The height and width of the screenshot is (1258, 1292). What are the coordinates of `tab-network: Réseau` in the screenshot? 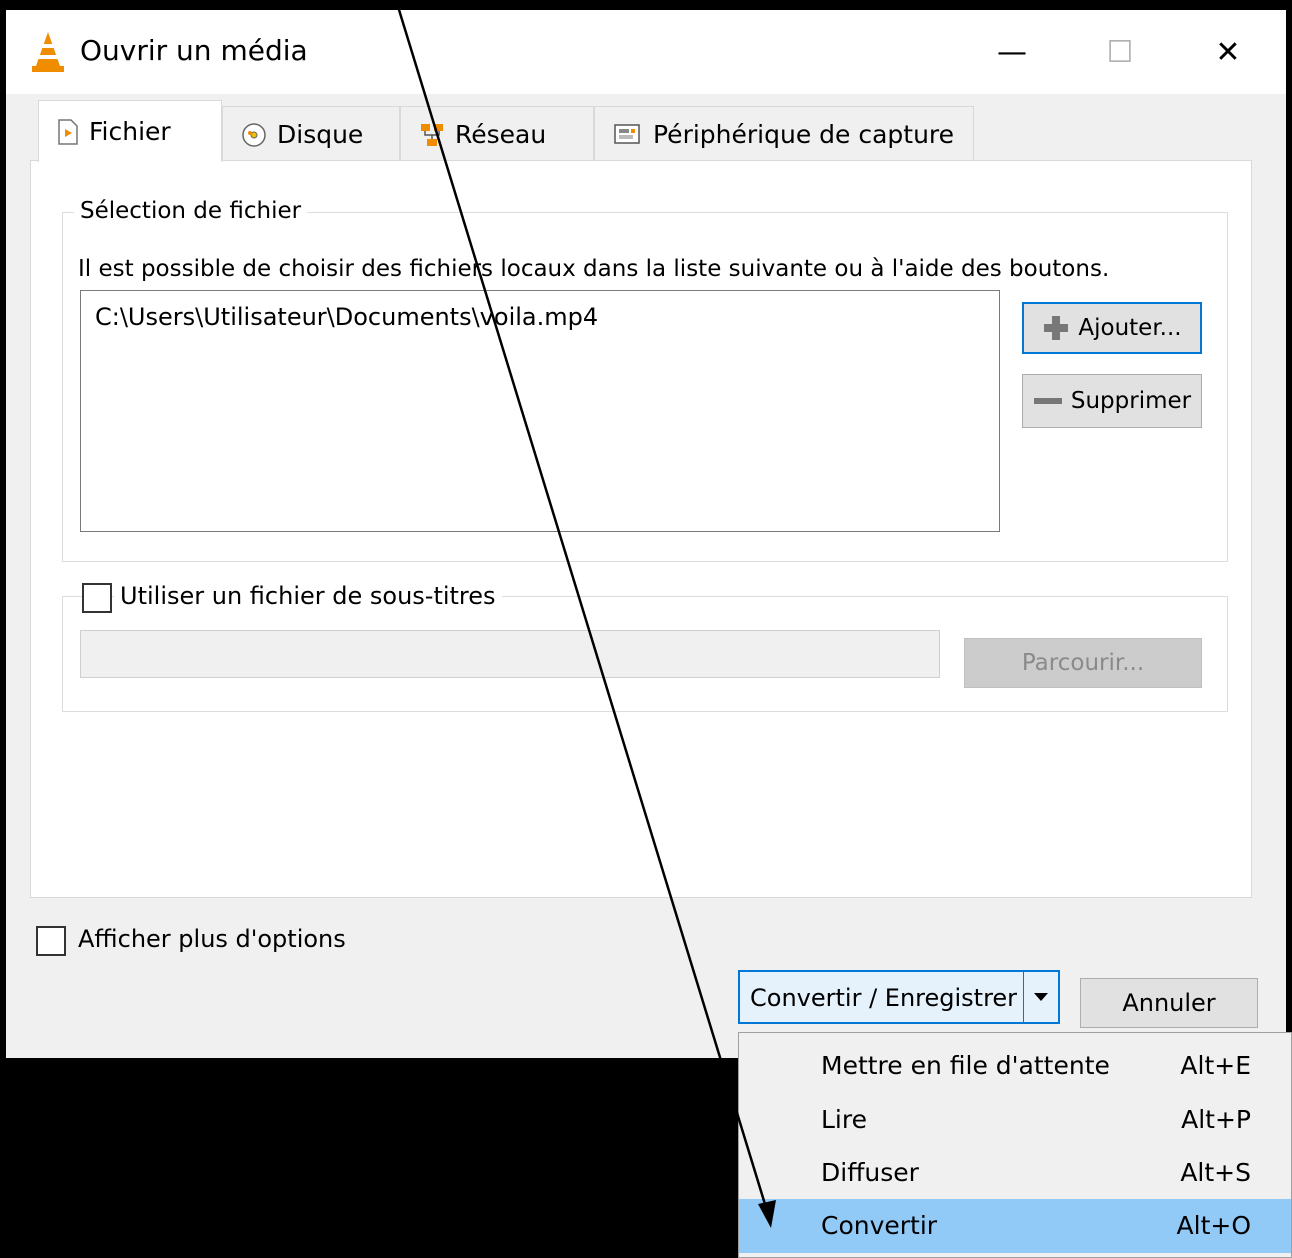 It's located at (497, 134).